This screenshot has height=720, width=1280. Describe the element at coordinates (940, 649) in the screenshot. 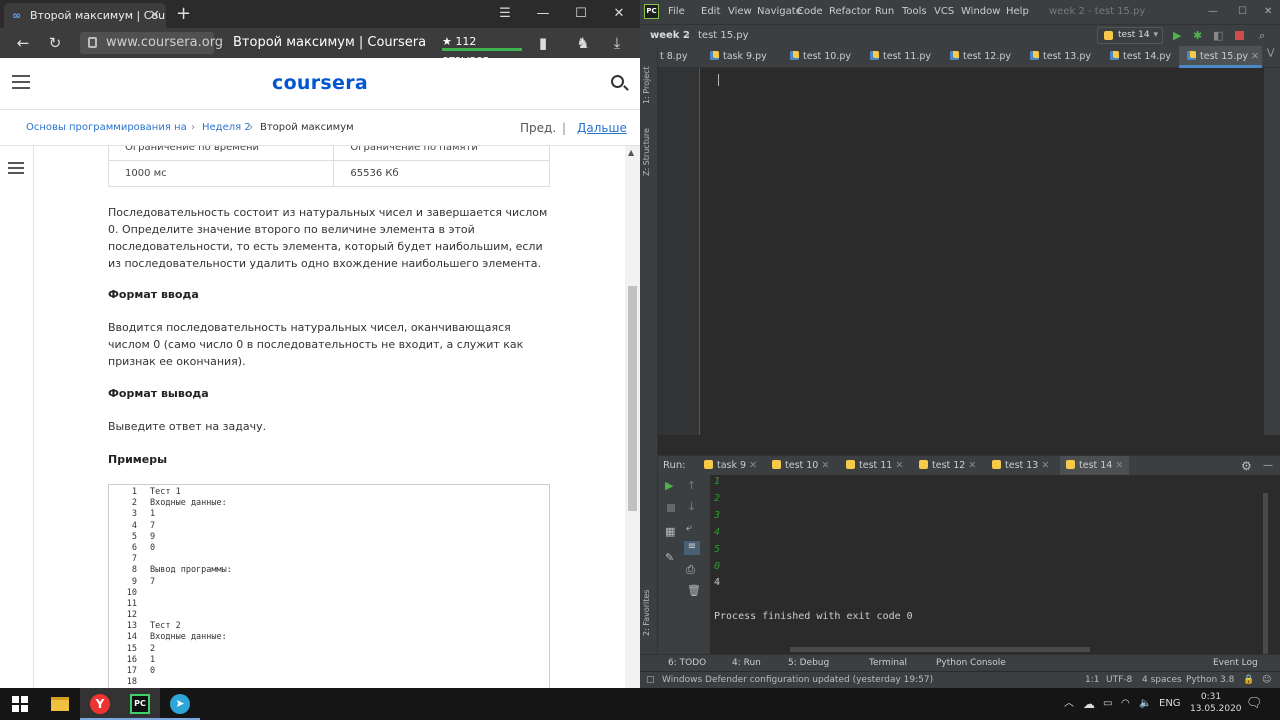

I see `console-h-scrollbar` at that location.